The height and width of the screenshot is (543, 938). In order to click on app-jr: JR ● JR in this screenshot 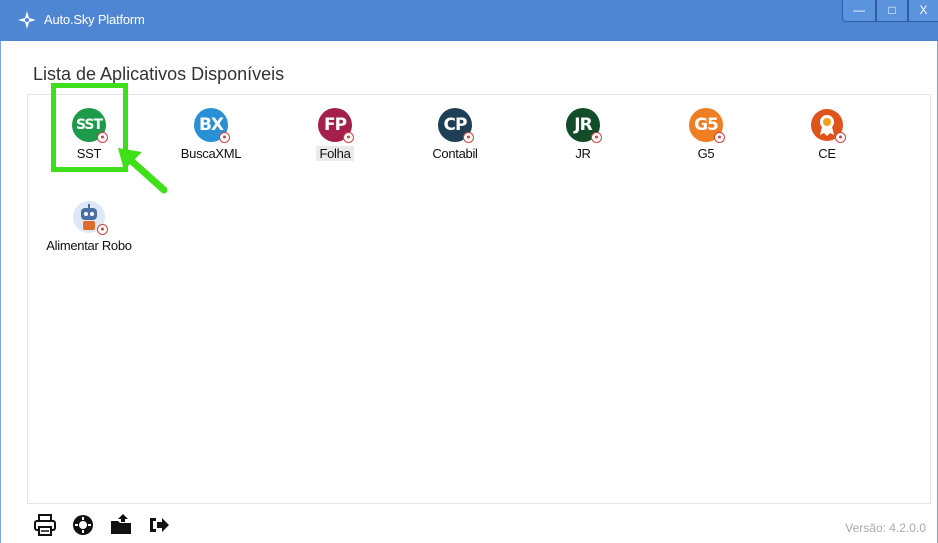, I will do `click(583, 135)`.